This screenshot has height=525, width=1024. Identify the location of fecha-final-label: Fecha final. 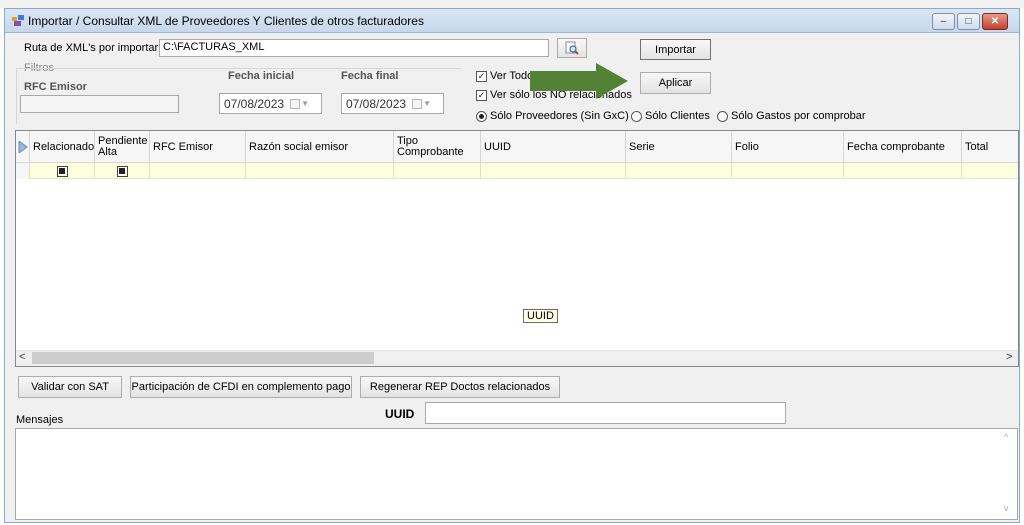
(370, 76).